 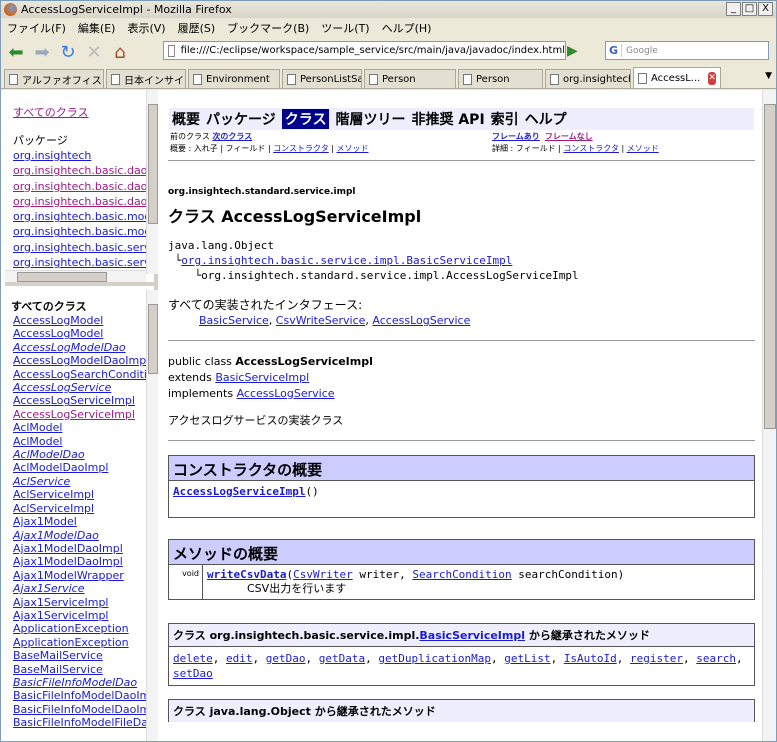 What do you see at coordinates (36, 28) in the screenshot?
I see `menu-file: ファイル(F)` at bounding box center [36, 28].